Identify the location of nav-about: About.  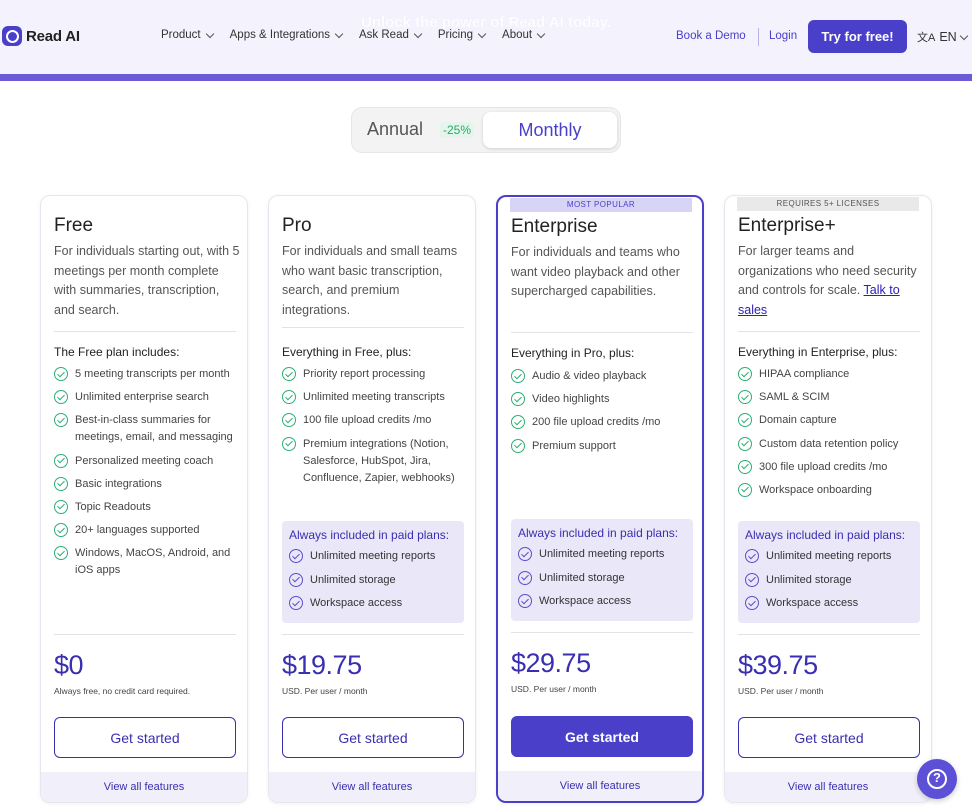
(524, 35).